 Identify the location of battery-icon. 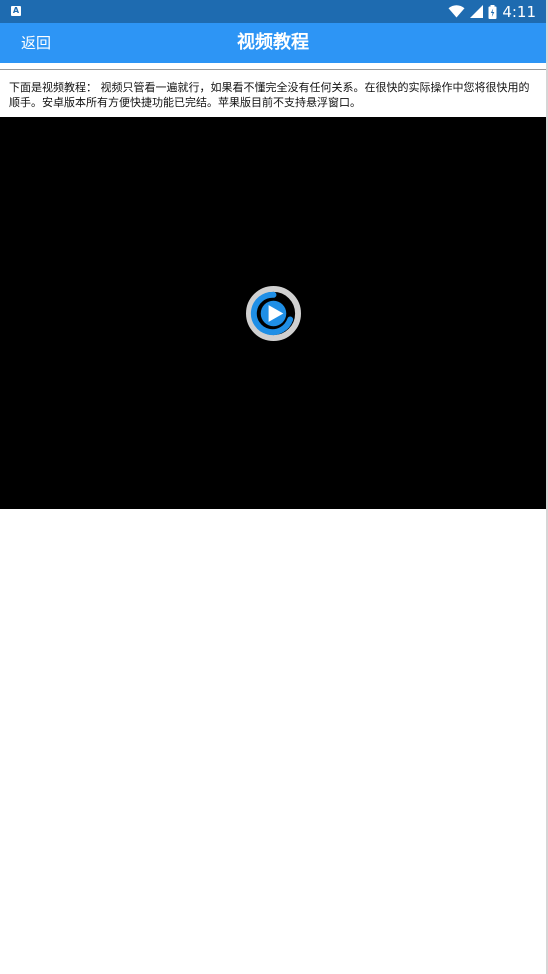
(492, 11).